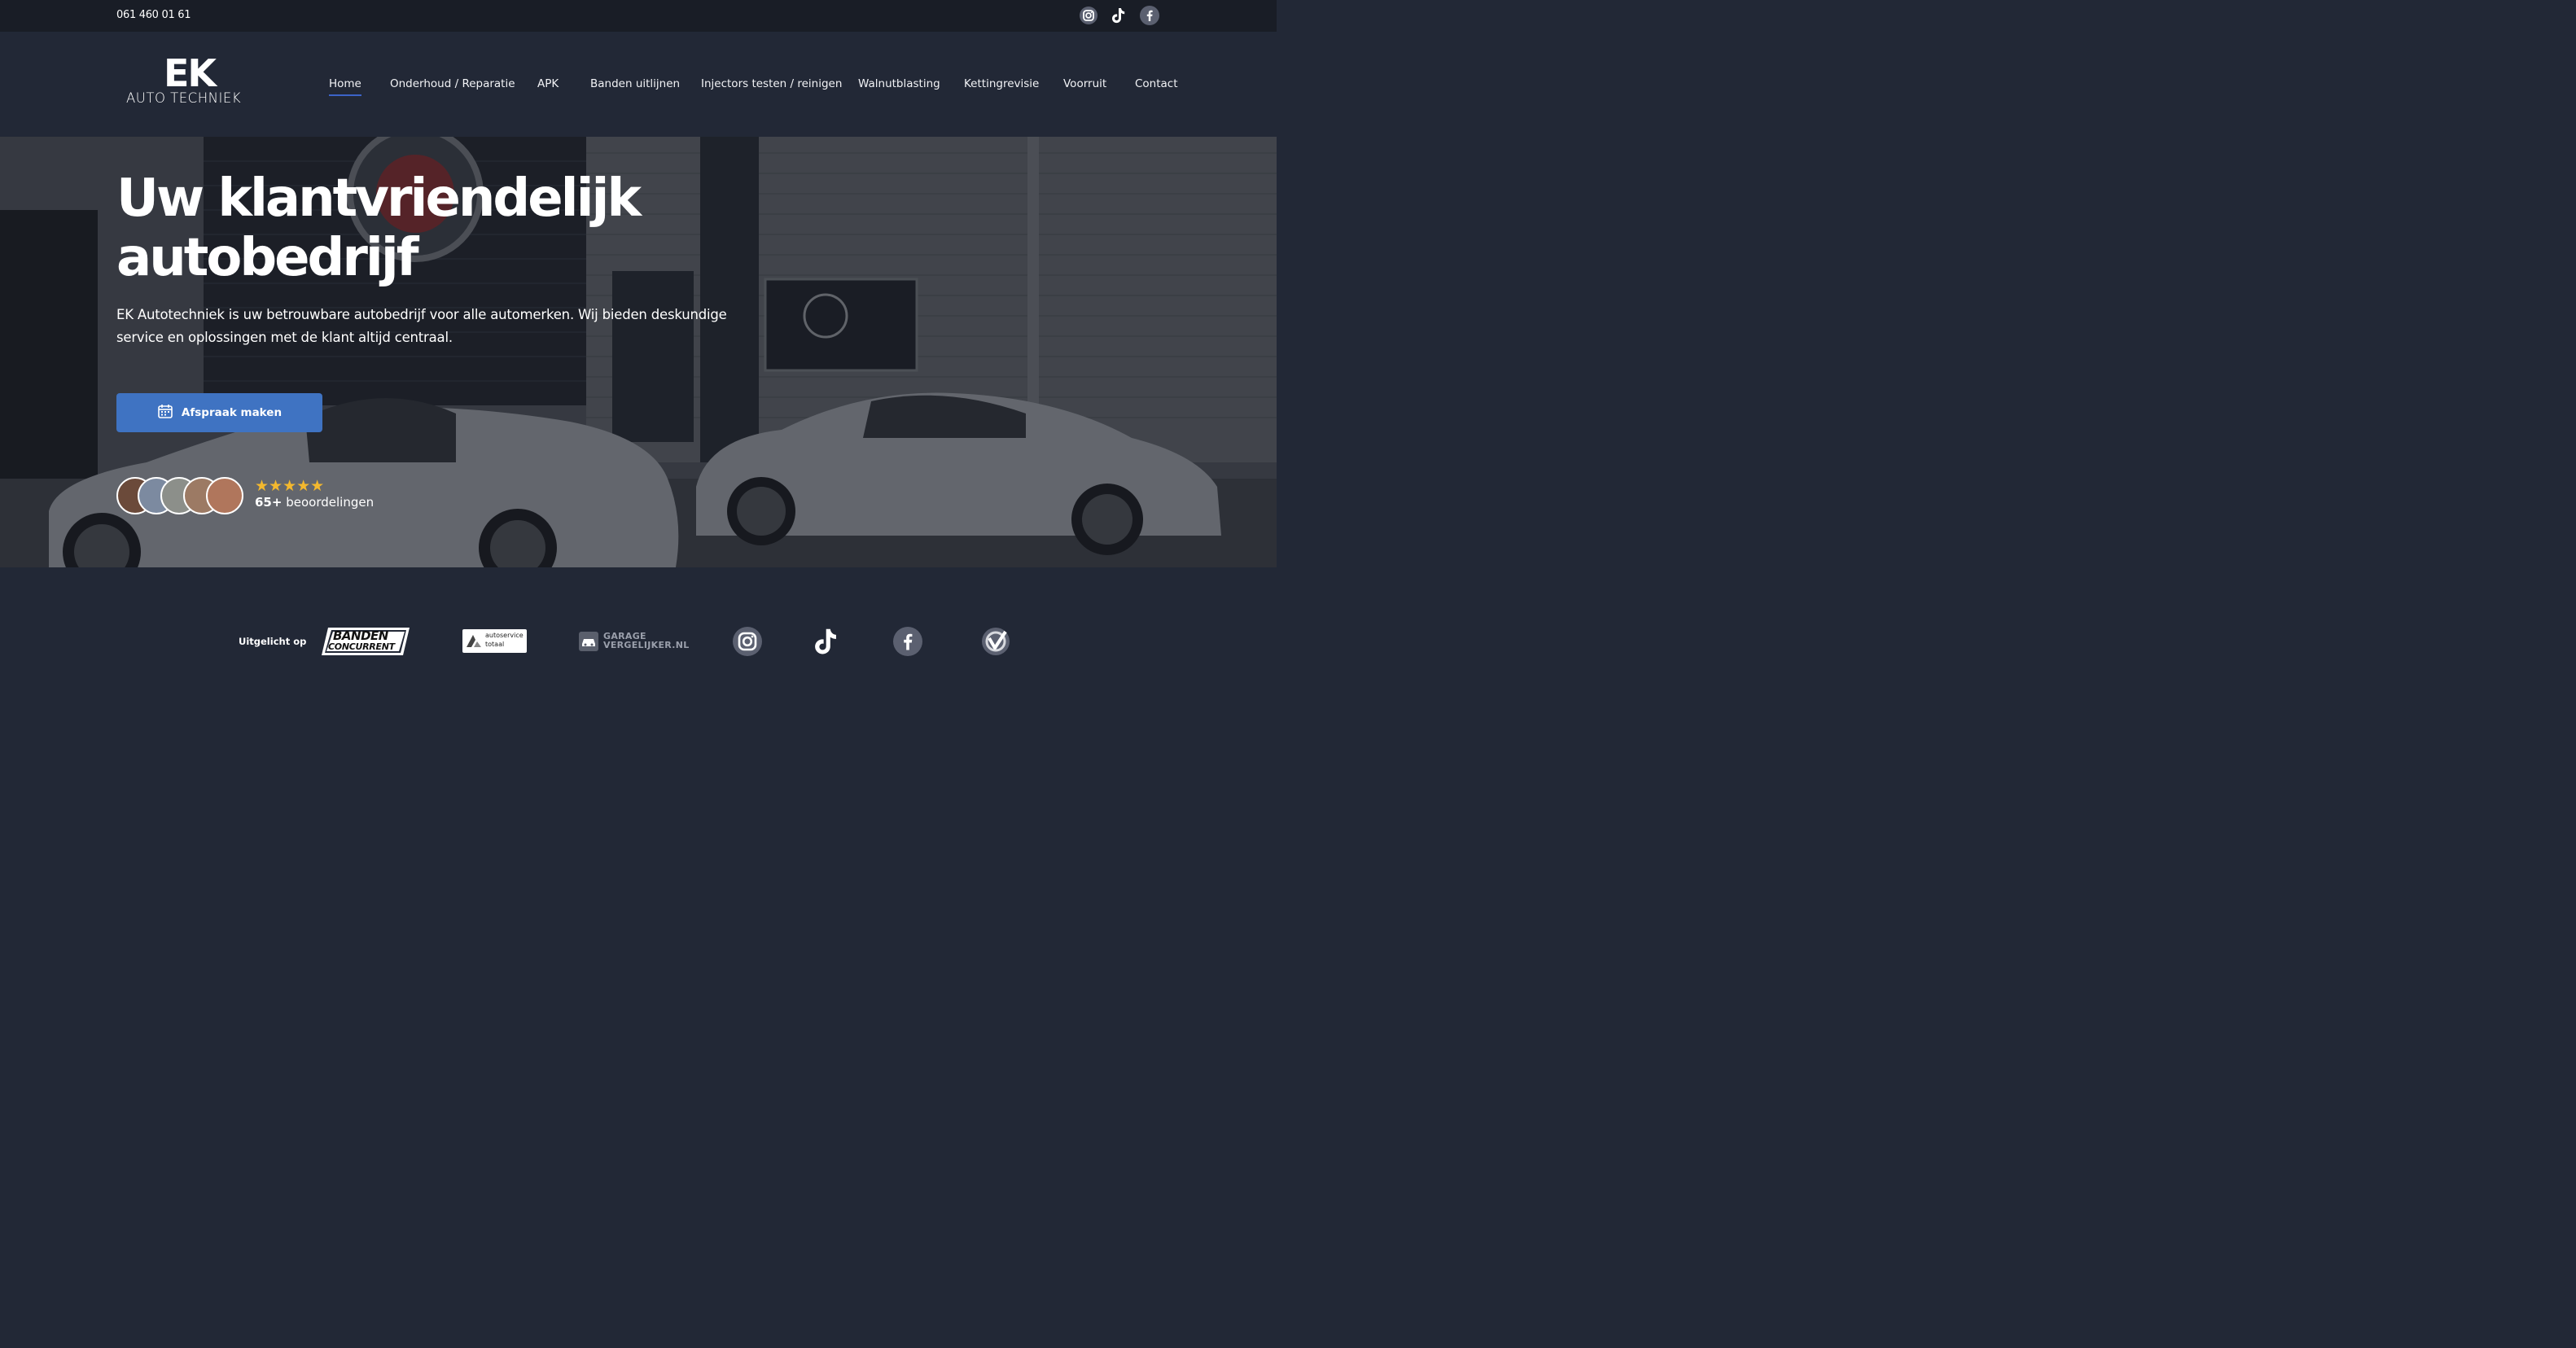  I want to click on top-bar: 061 460 01 61, so click(638, 16).